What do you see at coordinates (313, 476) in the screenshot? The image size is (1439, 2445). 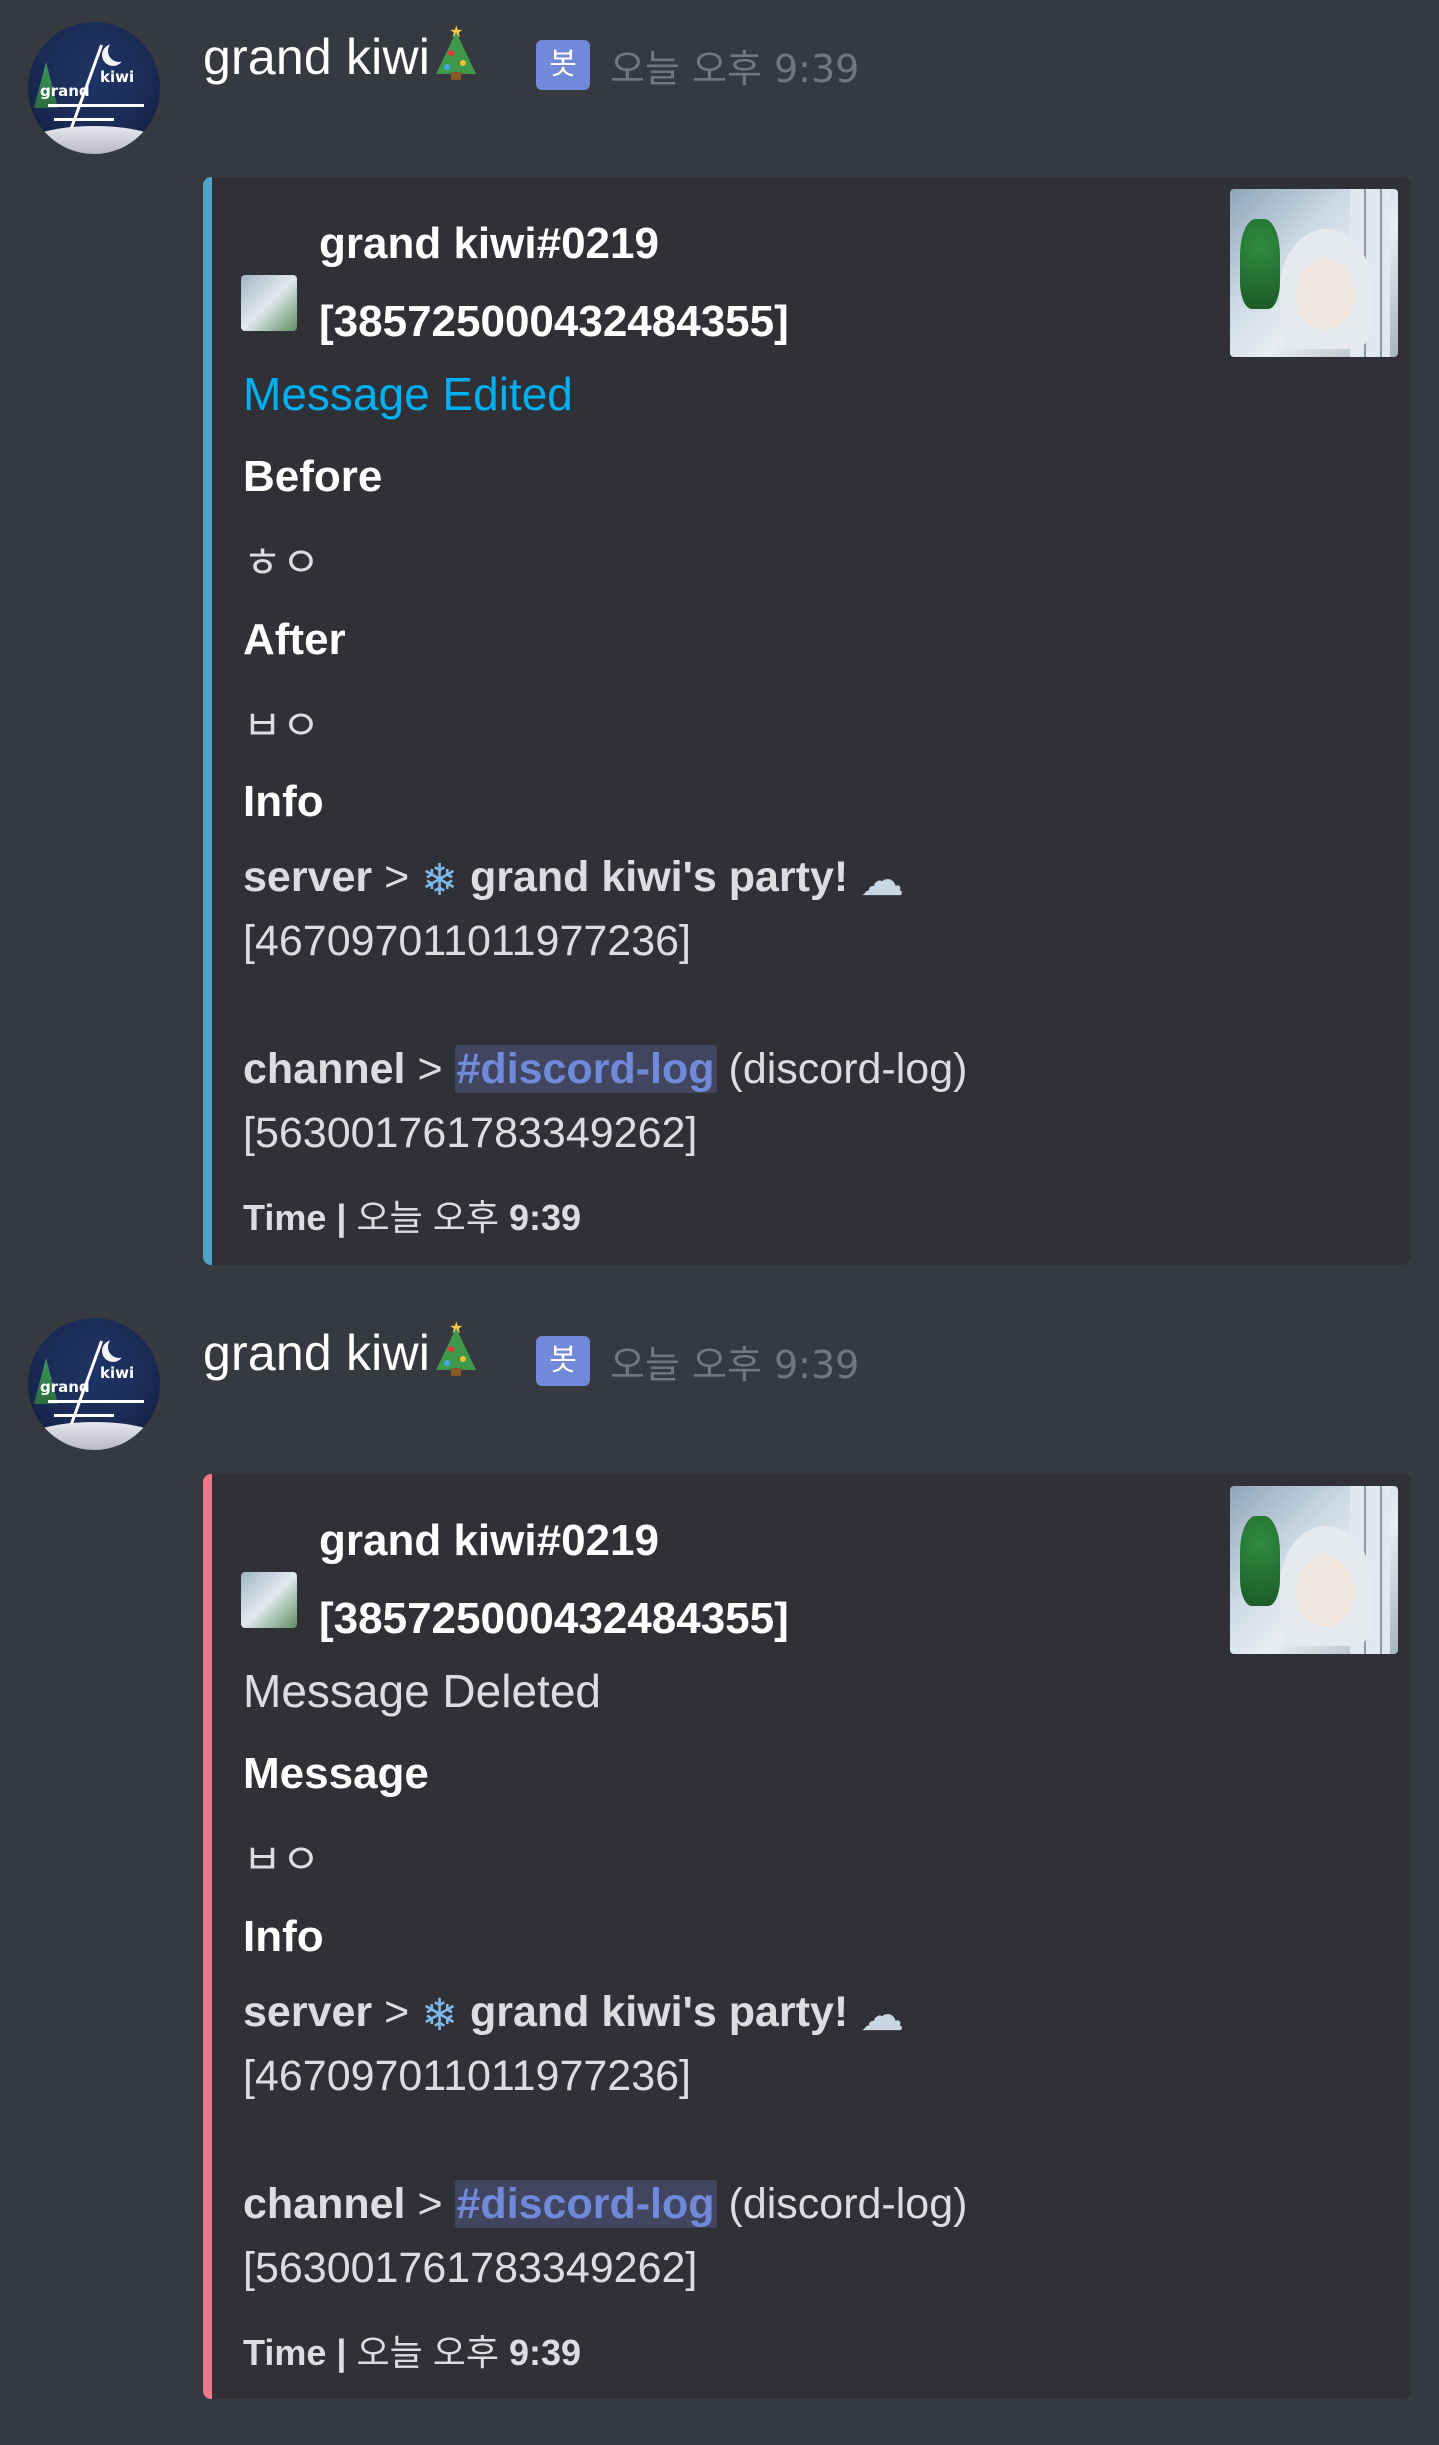 I see `field-name-before: Before` at bounding box center [313, 476].